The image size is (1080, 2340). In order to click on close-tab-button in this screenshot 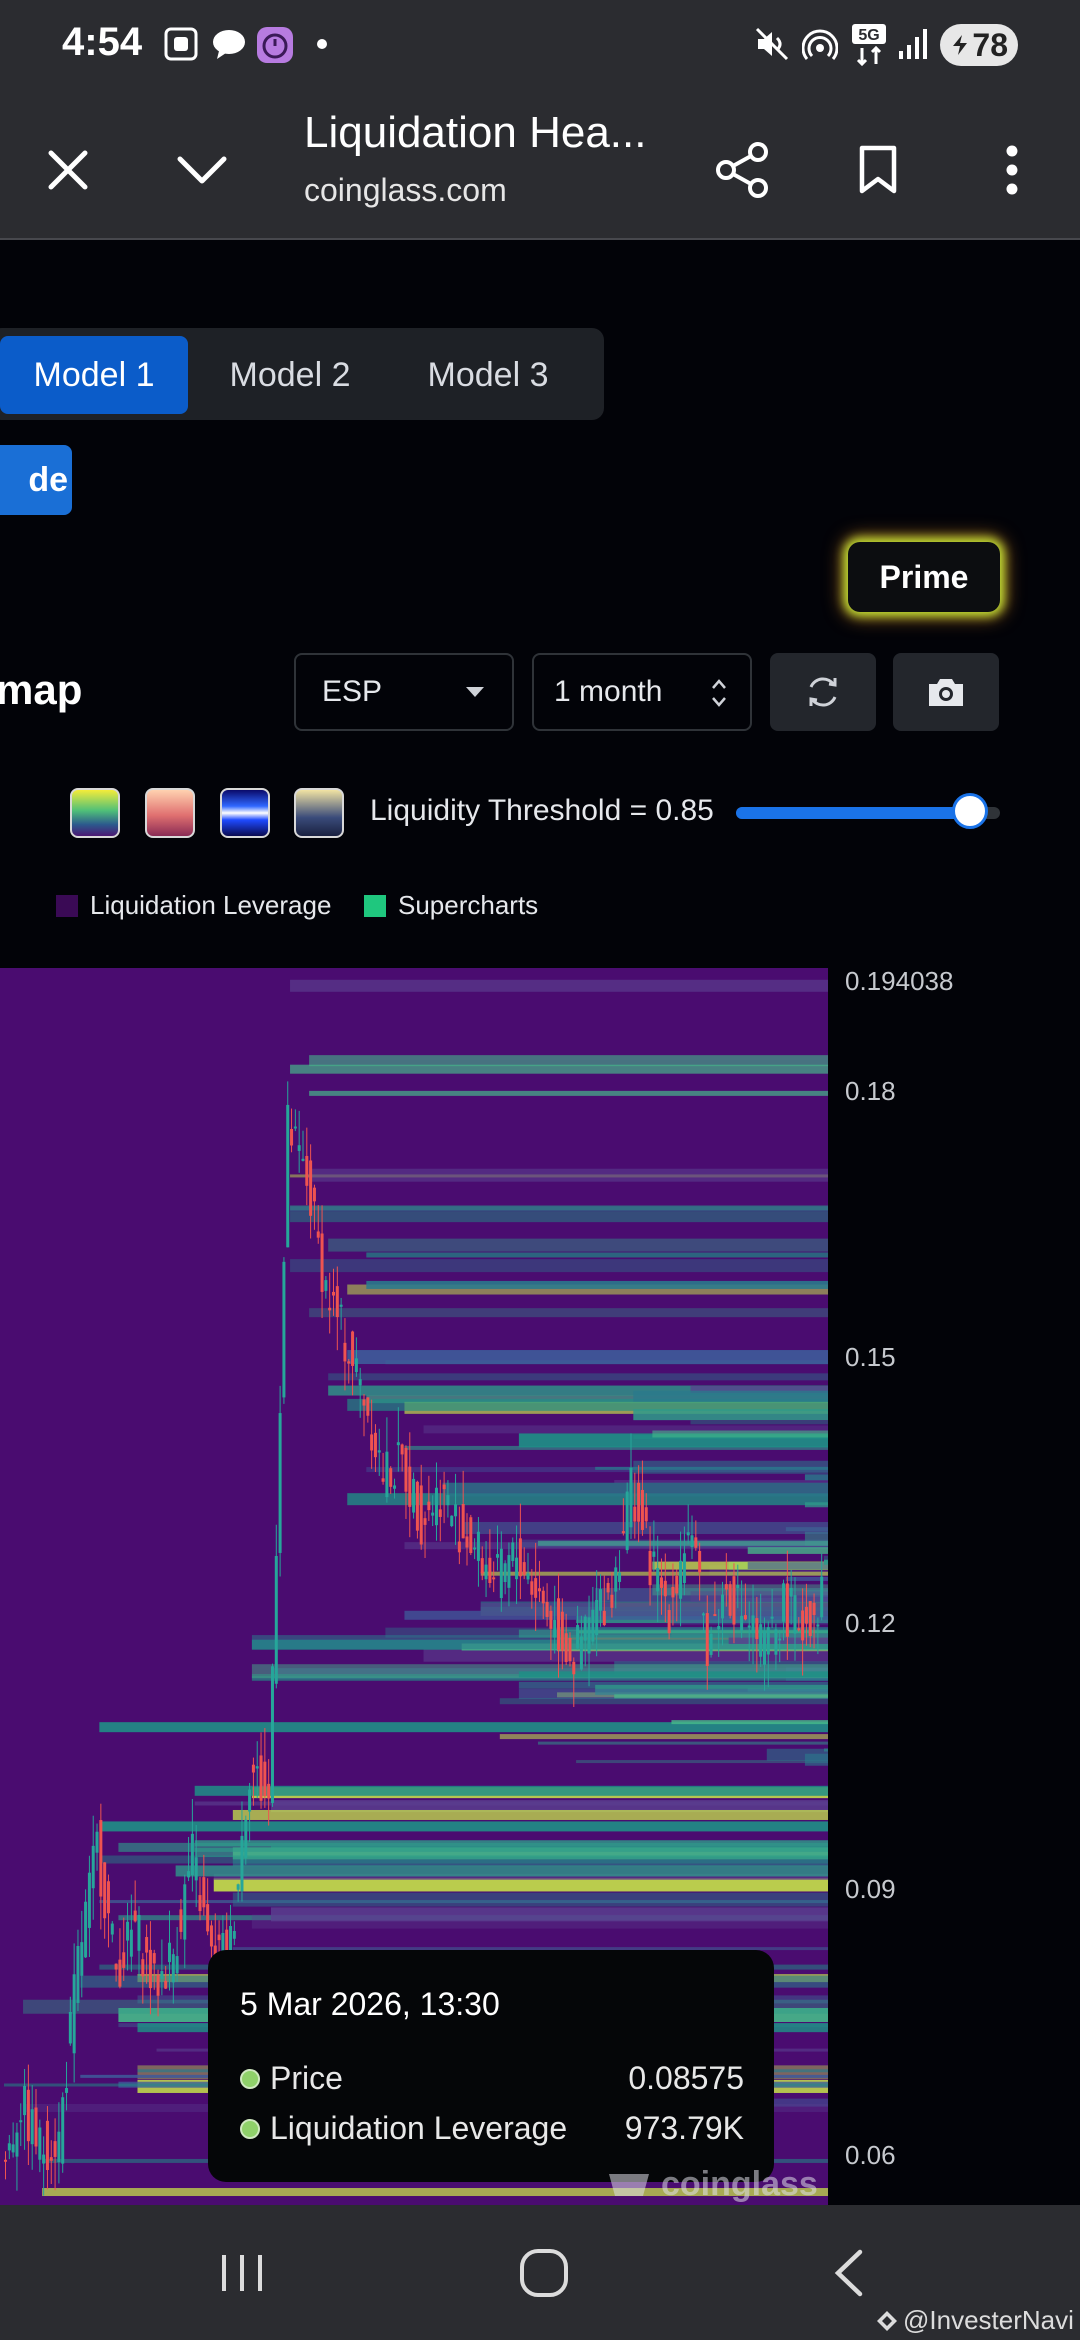, I will do `click(68, 170)`.